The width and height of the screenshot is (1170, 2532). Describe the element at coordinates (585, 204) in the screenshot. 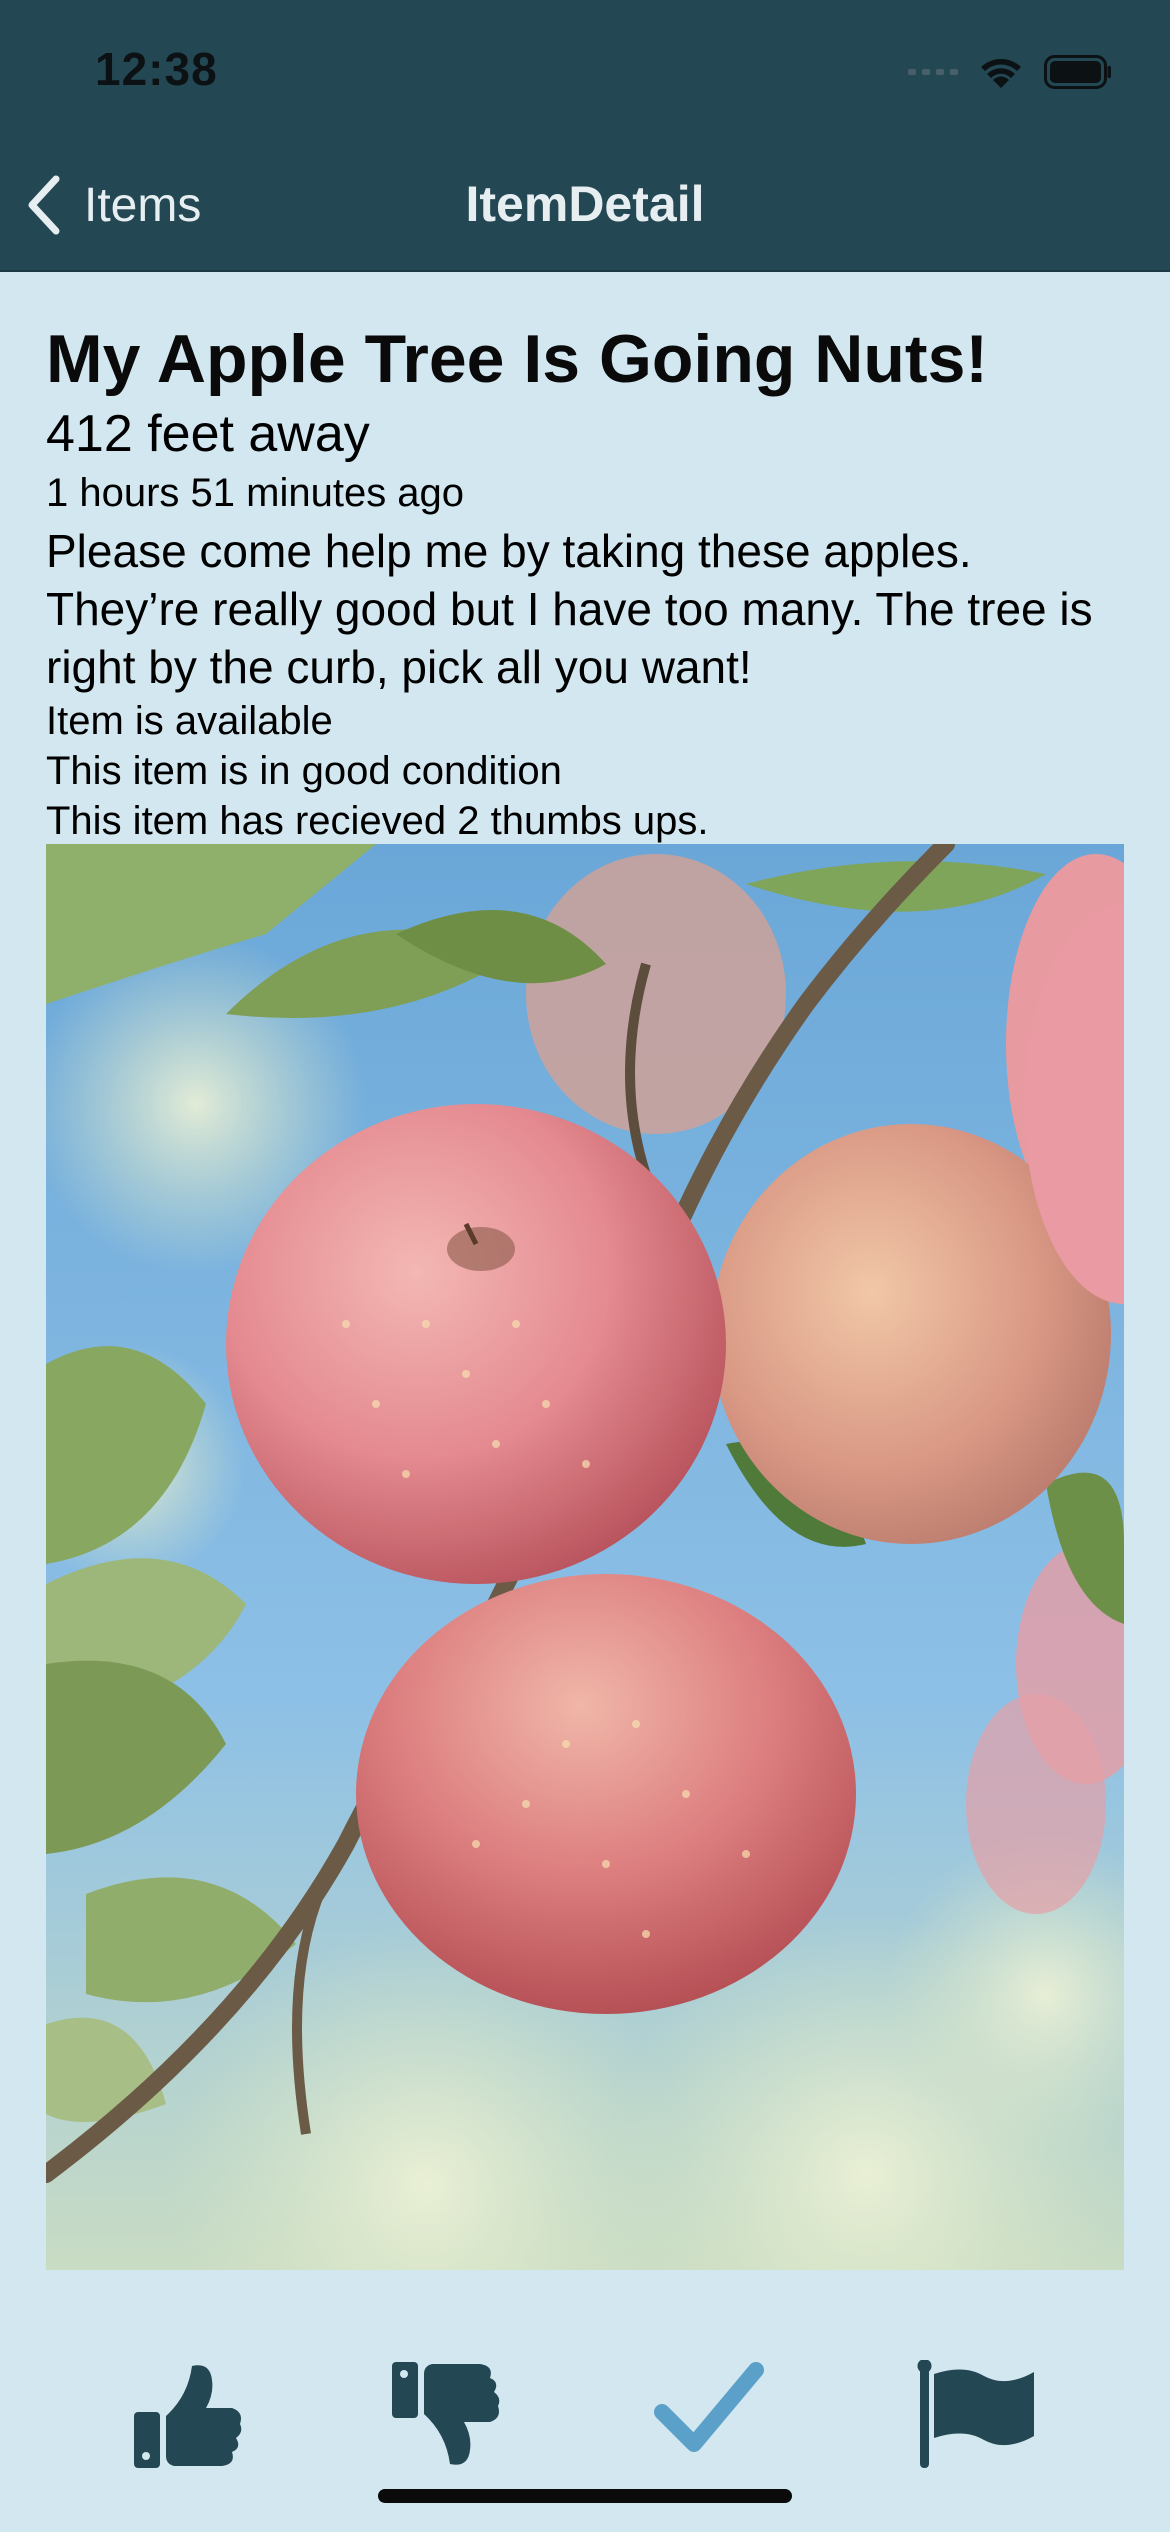

I see `page-title: ItemDetail` at that location.